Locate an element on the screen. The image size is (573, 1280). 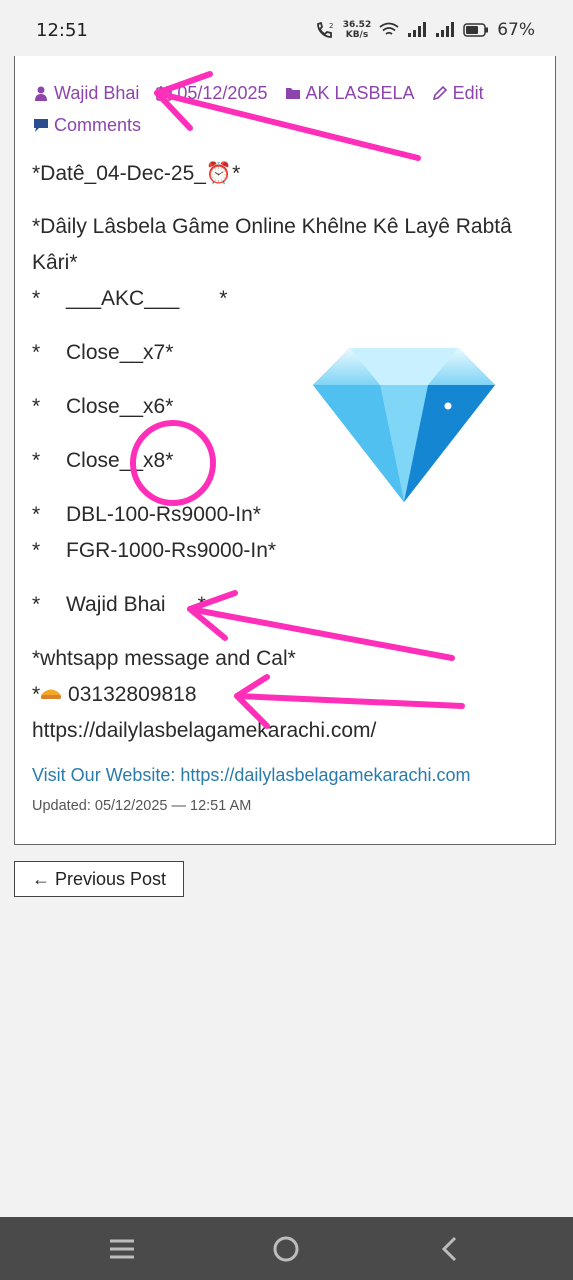
title-line-2: Kâri* is located at coordinates (55, 262).